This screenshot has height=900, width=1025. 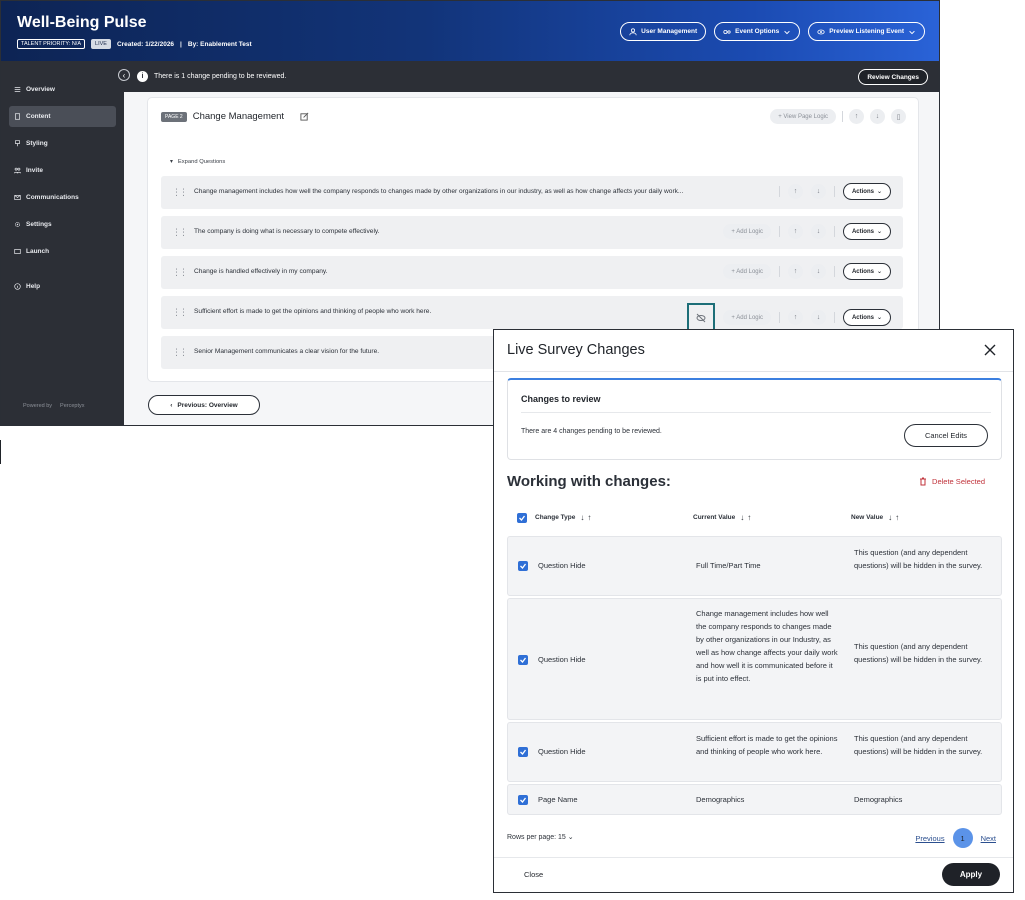 I want to click on user-icon, so click(x=633, y=31).